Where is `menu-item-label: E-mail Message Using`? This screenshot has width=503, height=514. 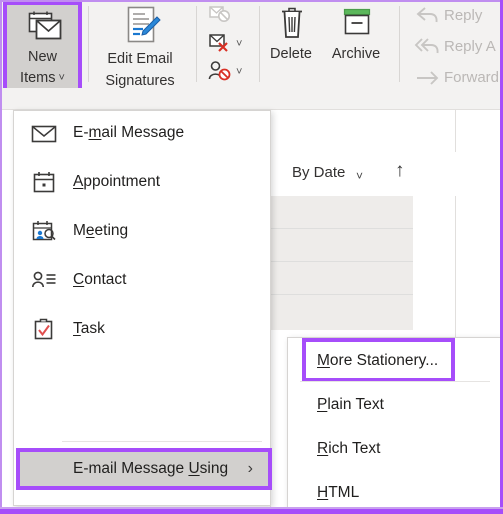
menu-item-label: E-mail Message Using is located at coordinates (151, 468).